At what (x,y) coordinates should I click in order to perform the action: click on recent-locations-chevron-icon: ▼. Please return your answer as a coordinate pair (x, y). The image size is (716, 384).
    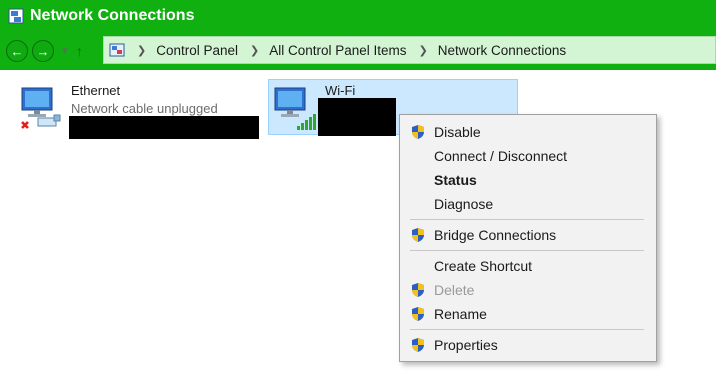
    Looking at the image, I should click on (65, 51).